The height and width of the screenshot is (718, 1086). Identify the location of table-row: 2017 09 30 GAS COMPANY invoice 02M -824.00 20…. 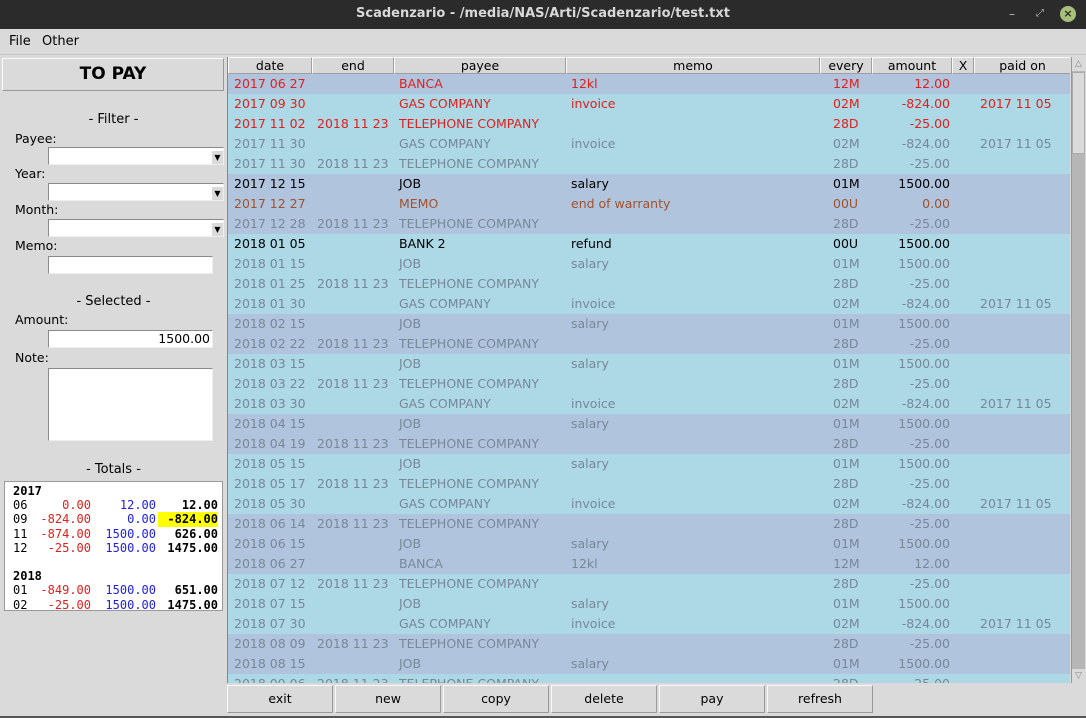
(649, 104).